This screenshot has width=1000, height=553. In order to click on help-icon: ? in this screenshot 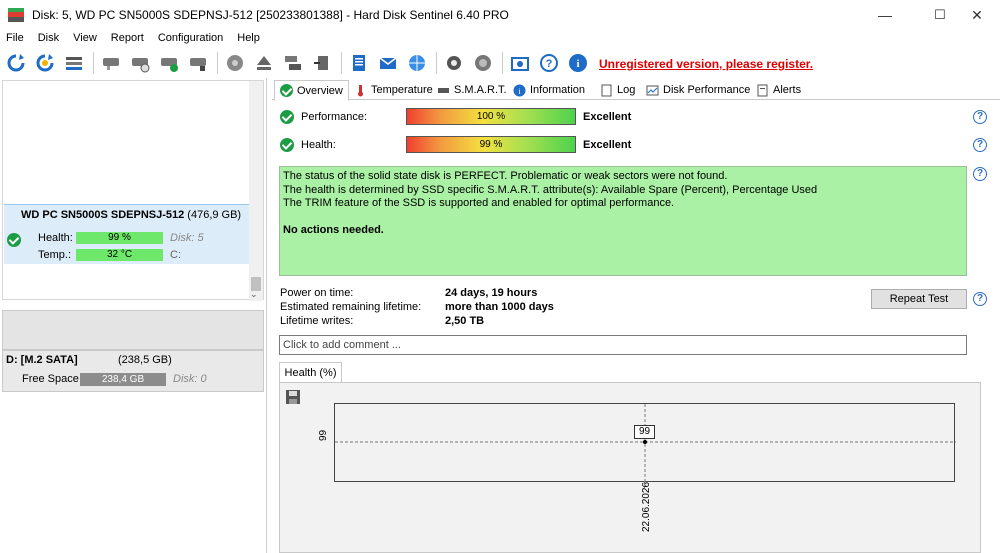, I will do `click(548, 62)`.